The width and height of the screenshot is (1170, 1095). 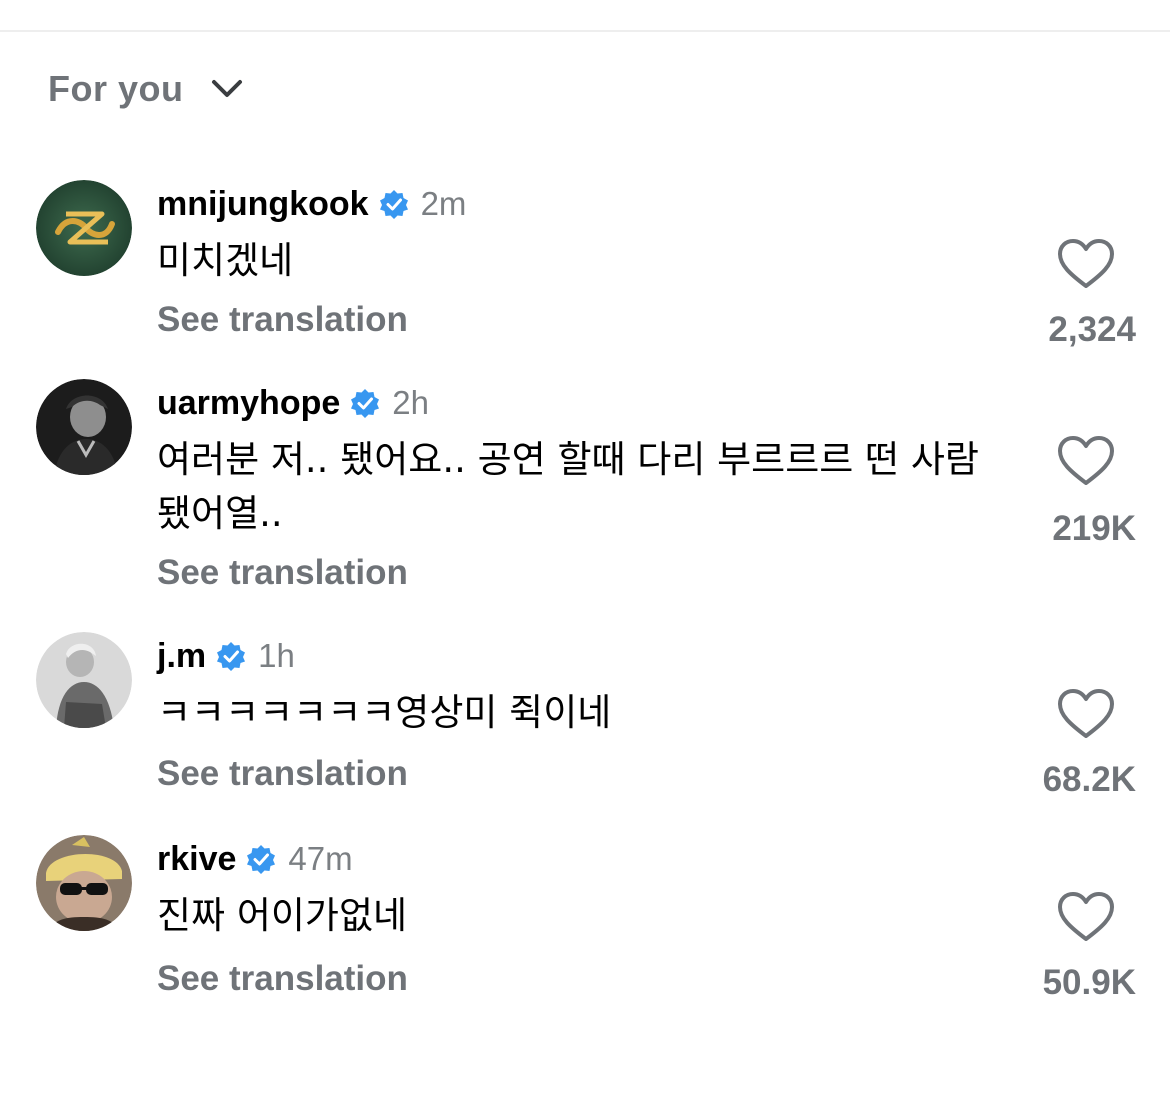 What do you see at coordinates (282, 915) in the screenshot?
I see `comment-text: 진짜 어이가없네` at bounding box center [282, 915].